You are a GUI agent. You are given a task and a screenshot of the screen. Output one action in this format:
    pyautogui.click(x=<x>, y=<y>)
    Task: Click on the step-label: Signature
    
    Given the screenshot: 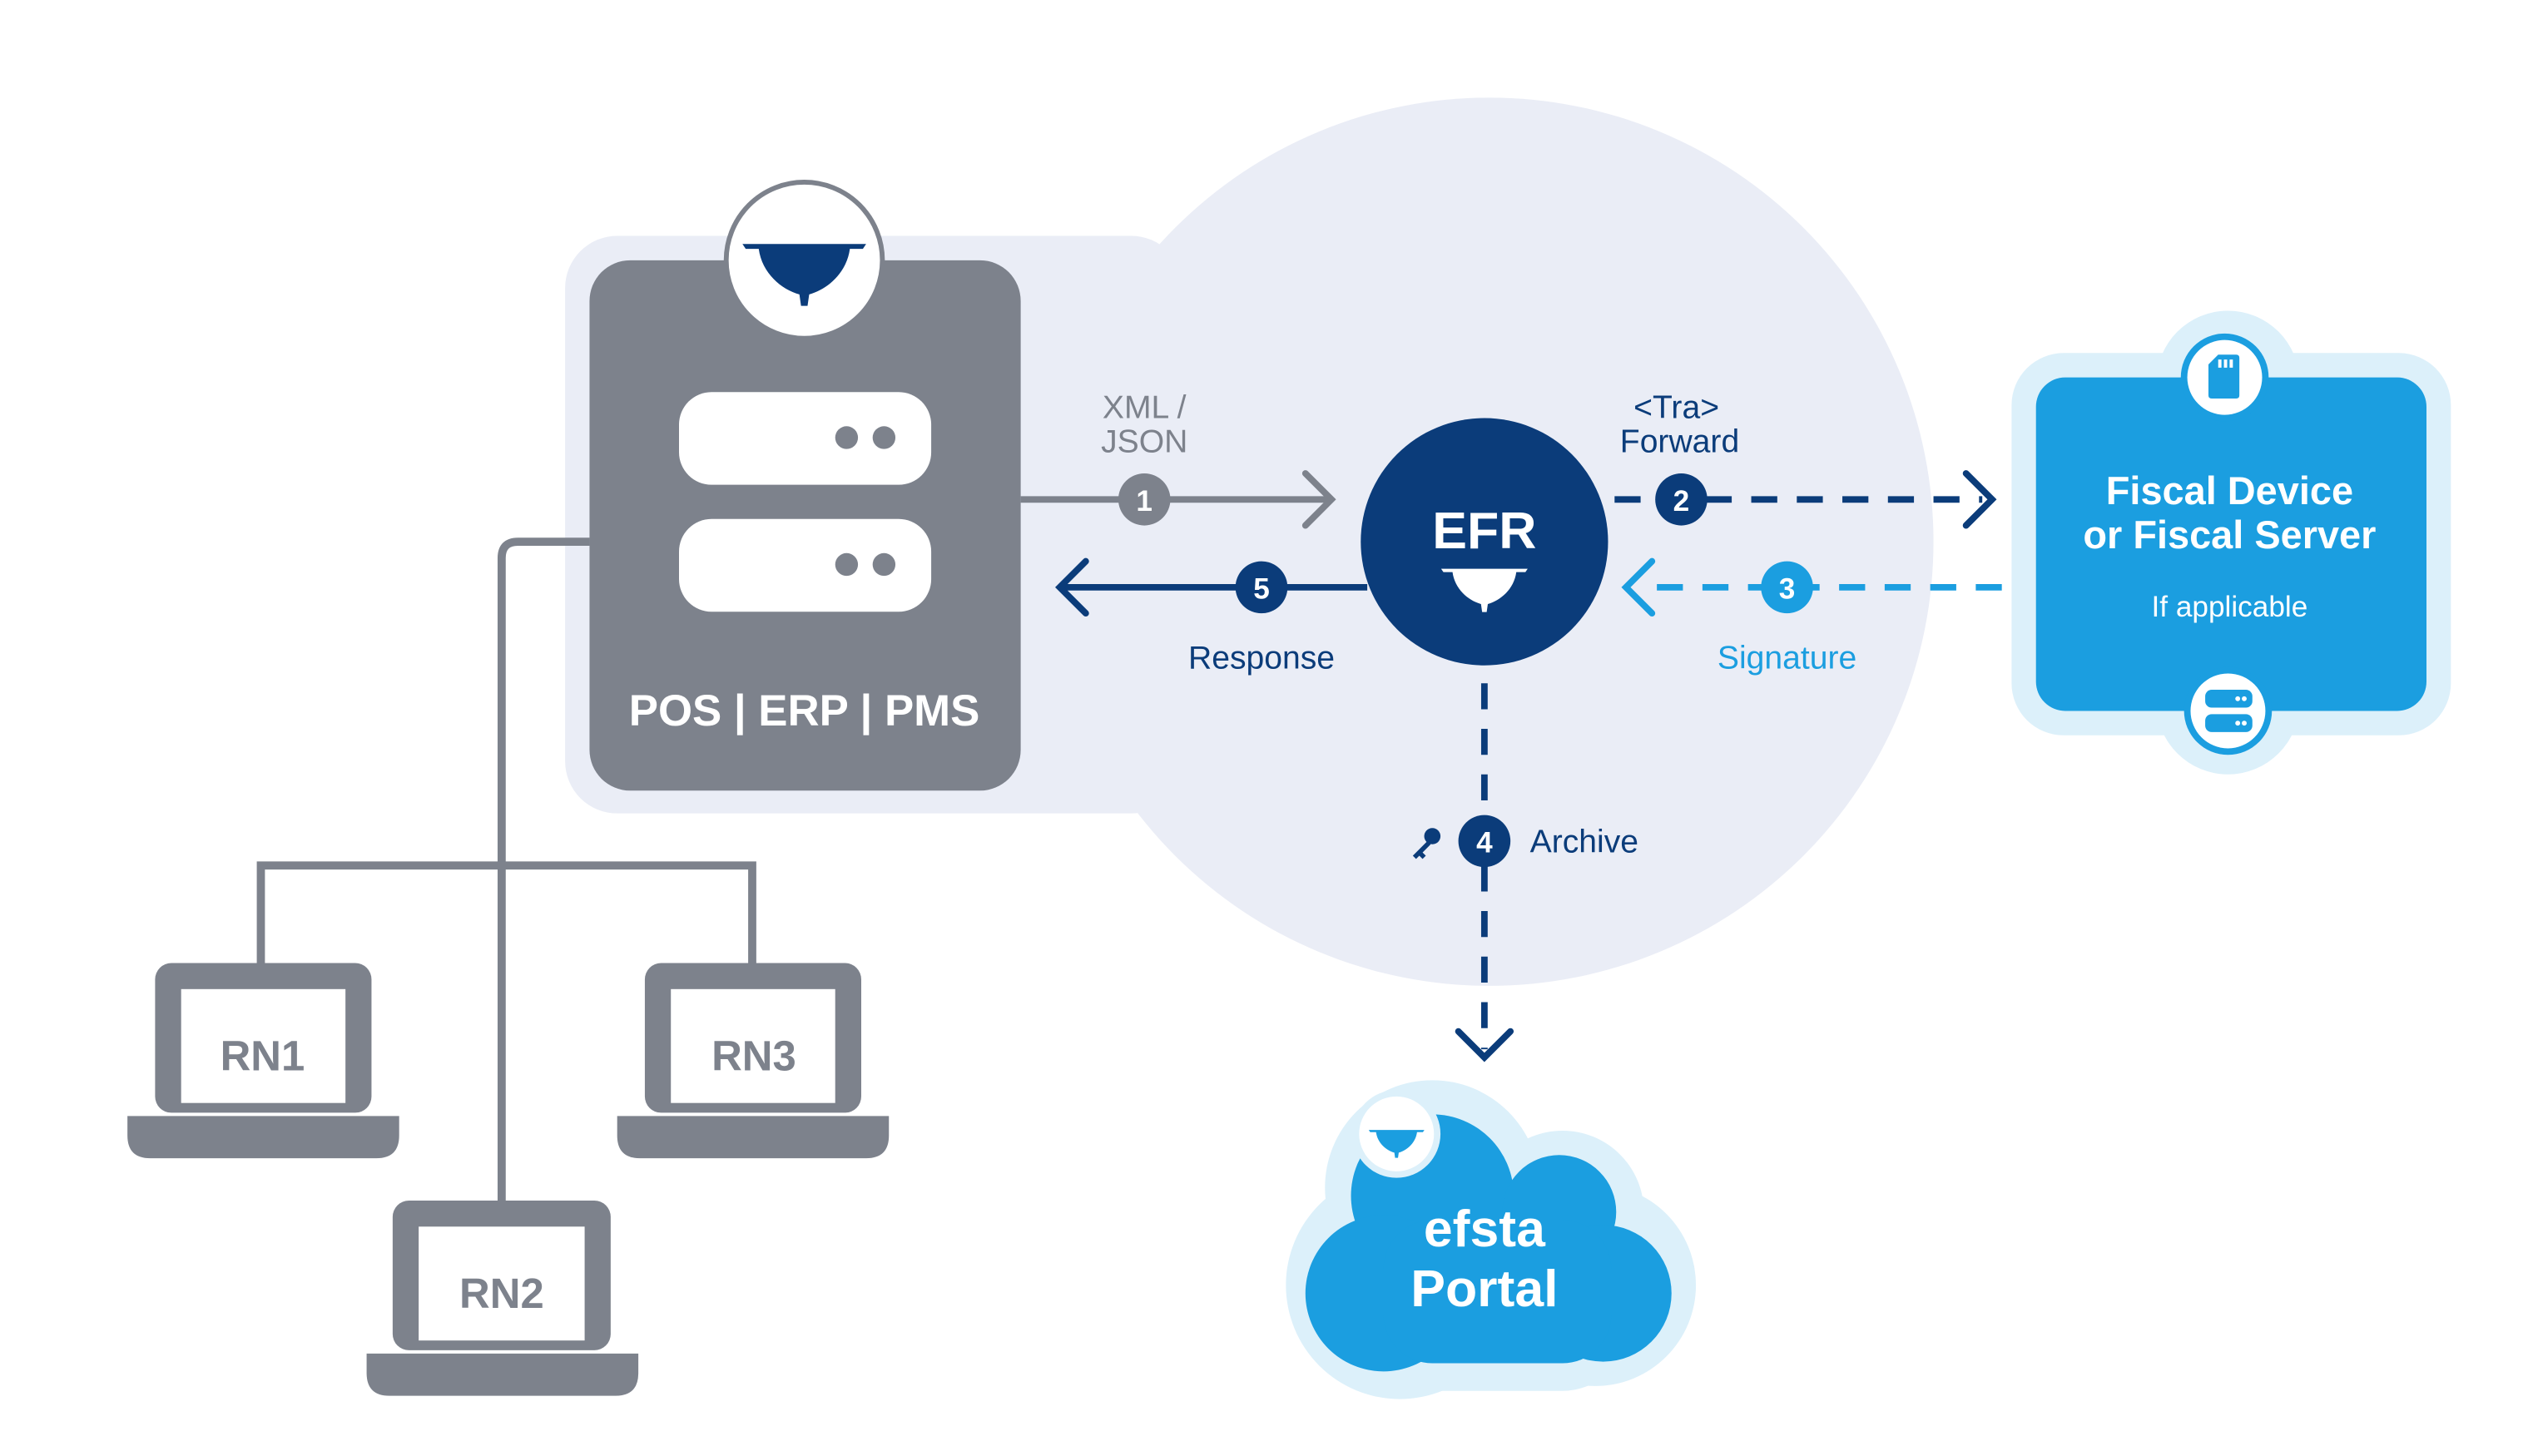 What is the action you would take?
    pyautogui.click(x=1787, y=658)
    